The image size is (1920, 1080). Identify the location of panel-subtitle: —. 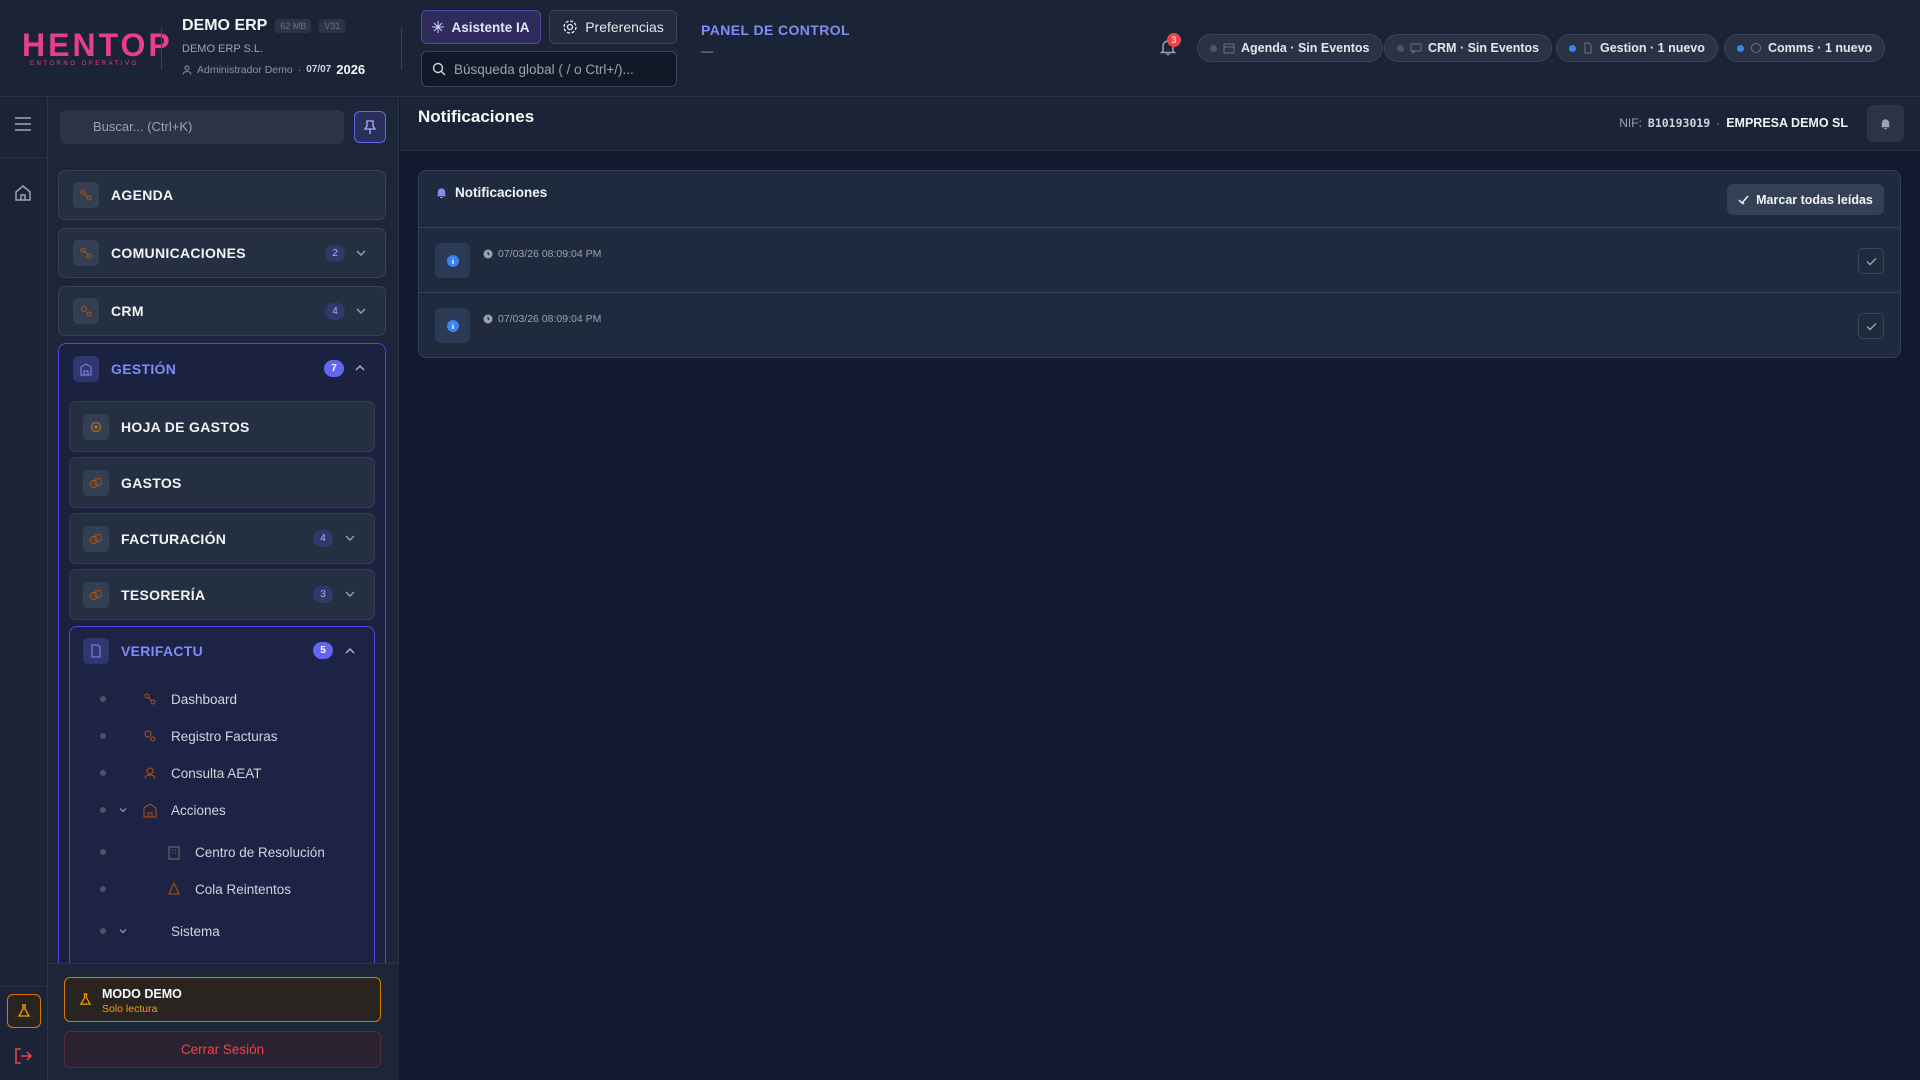
(707, 51).